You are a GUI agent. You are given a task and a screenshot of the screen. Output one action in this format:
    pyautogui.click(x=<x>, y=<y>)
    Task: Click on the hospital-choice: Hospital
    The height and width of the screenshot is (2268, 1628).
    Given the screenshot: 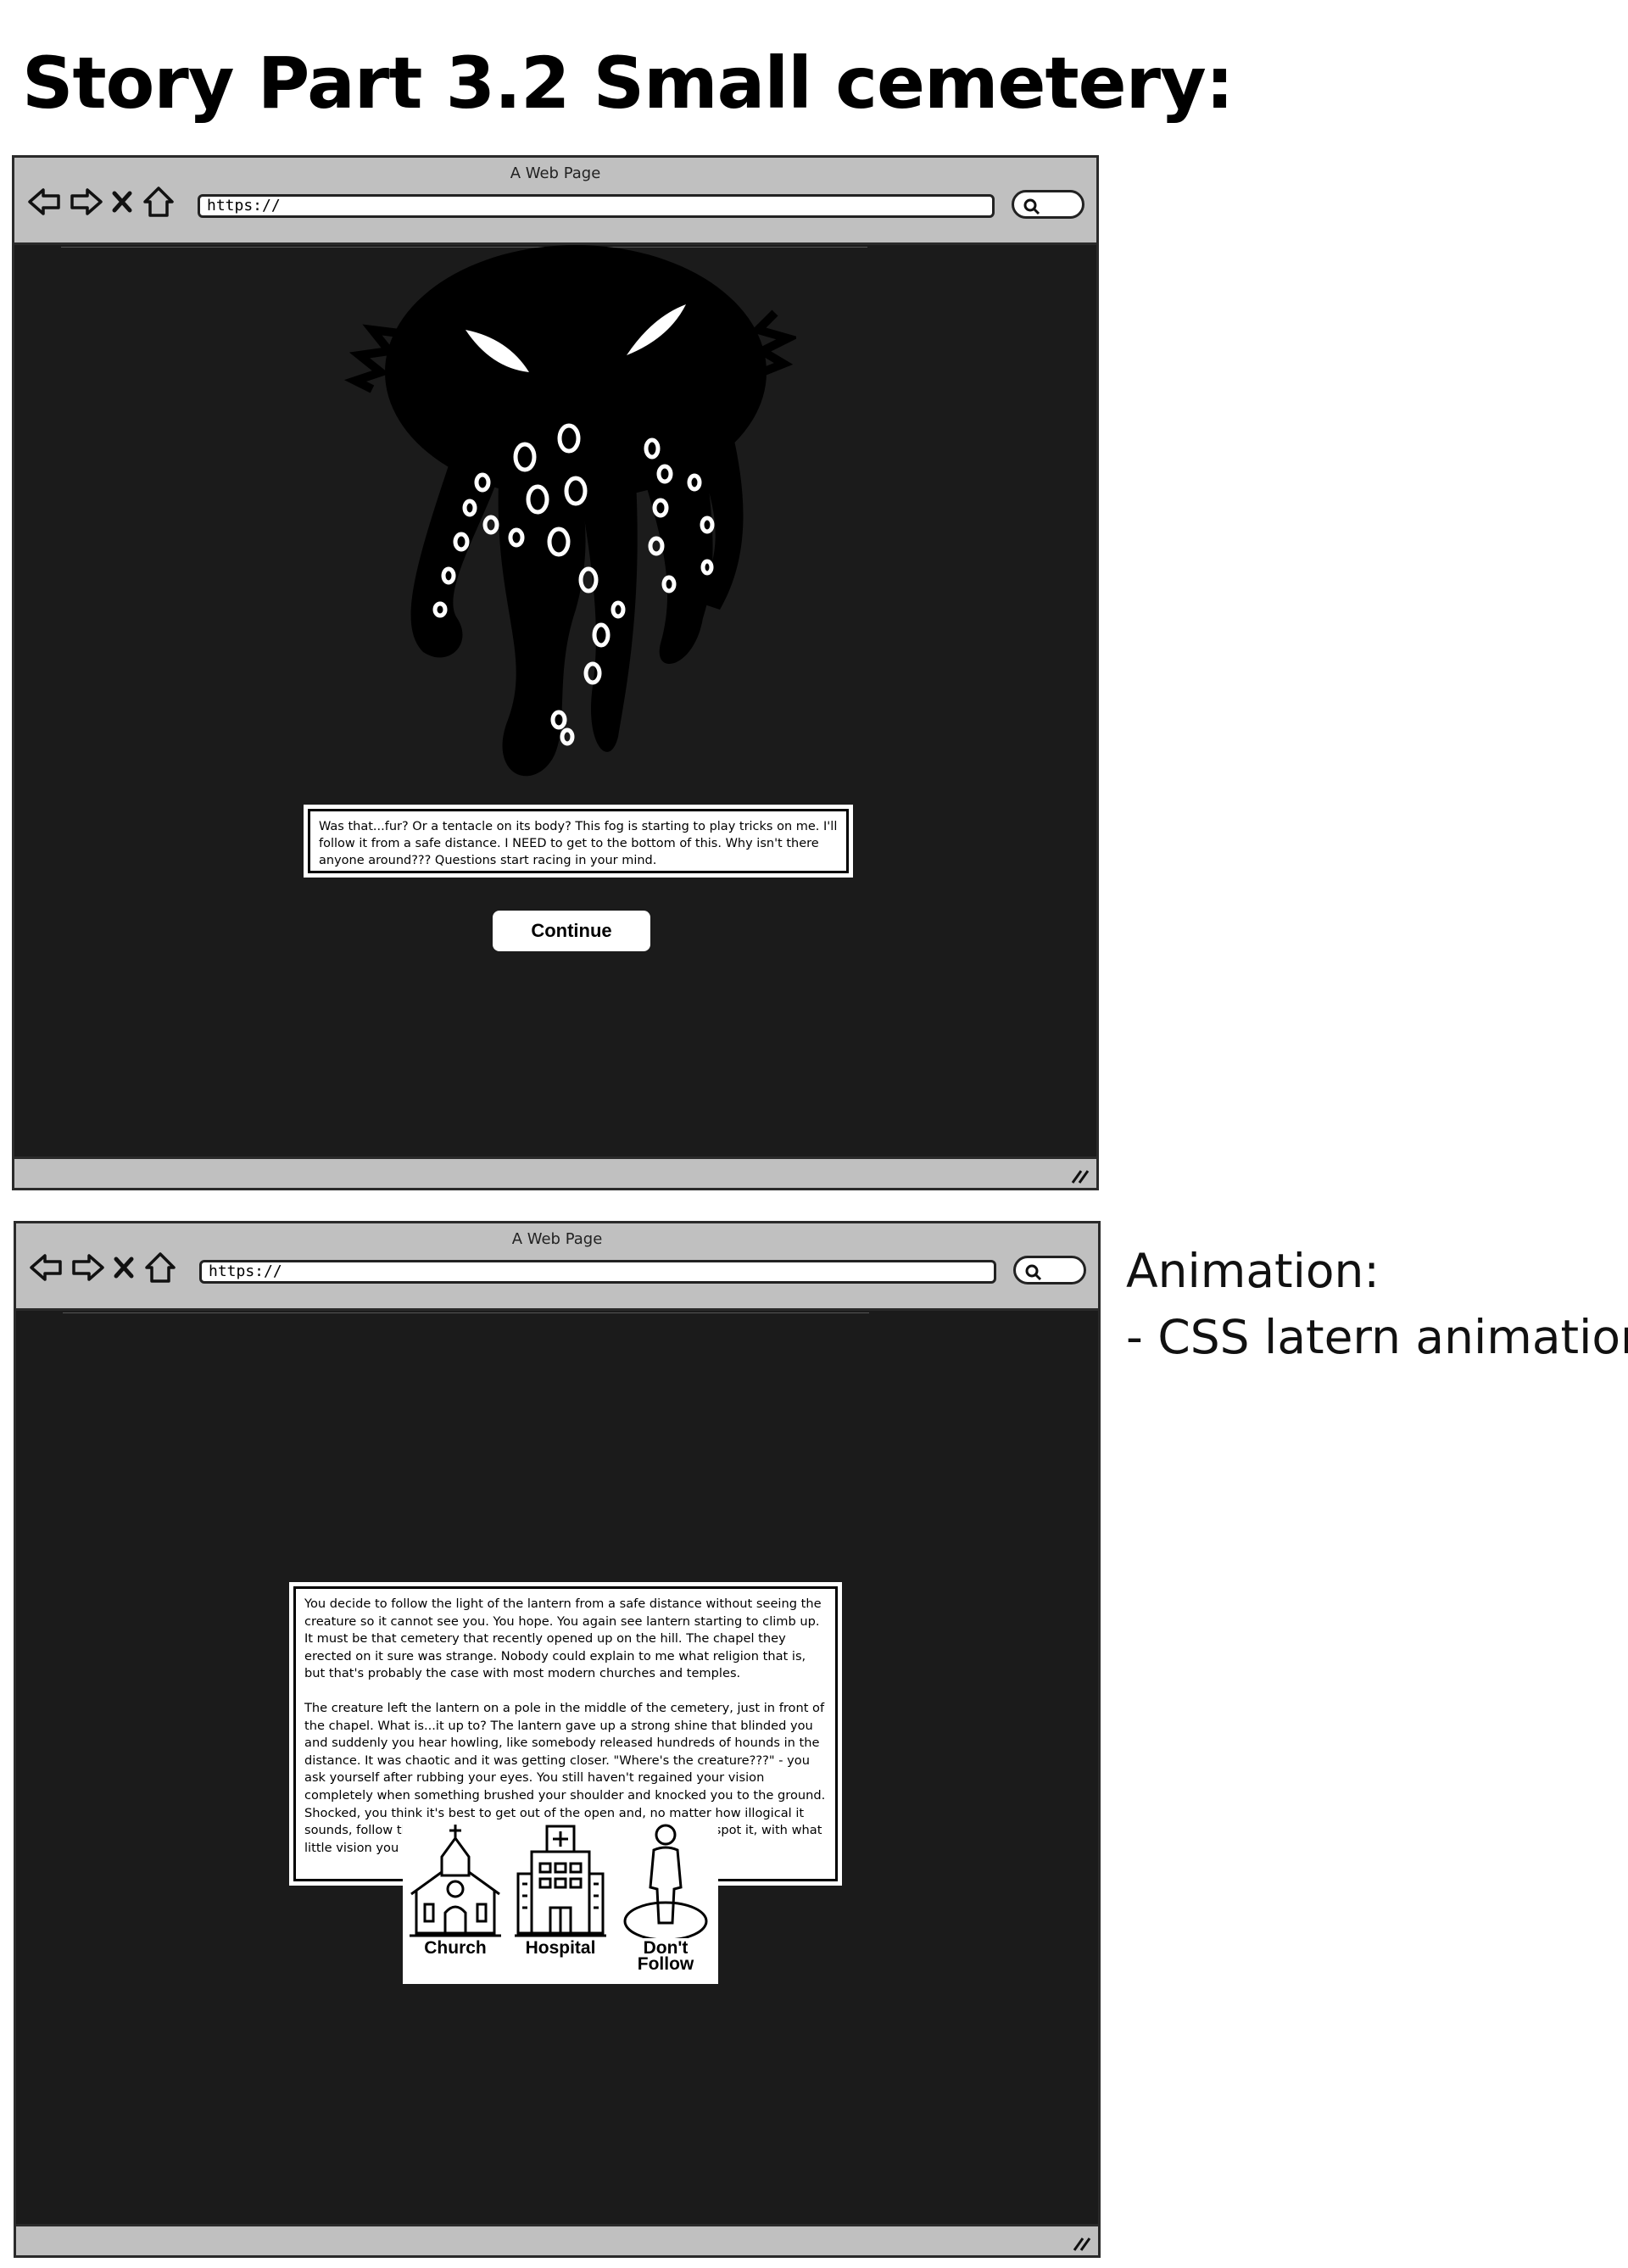 What is the action you would take?
    pyautogui.click(x=560, y=1890)
    